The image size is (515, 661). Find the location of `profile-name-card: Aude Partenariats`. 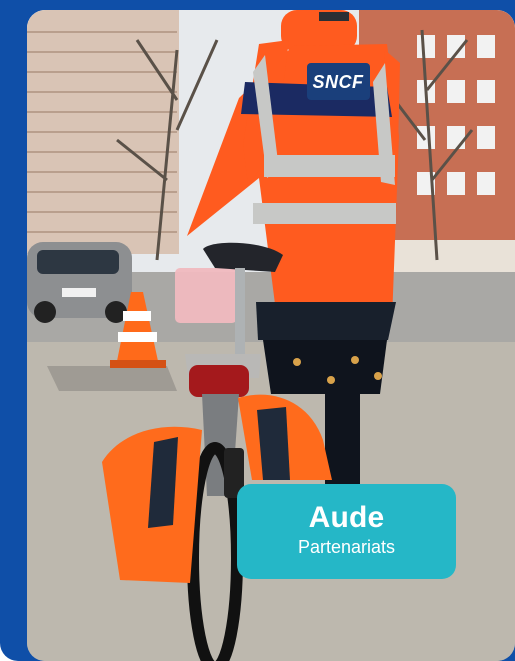

profile-name-card: Aude Partenariats is located at coordinates (346, 531).